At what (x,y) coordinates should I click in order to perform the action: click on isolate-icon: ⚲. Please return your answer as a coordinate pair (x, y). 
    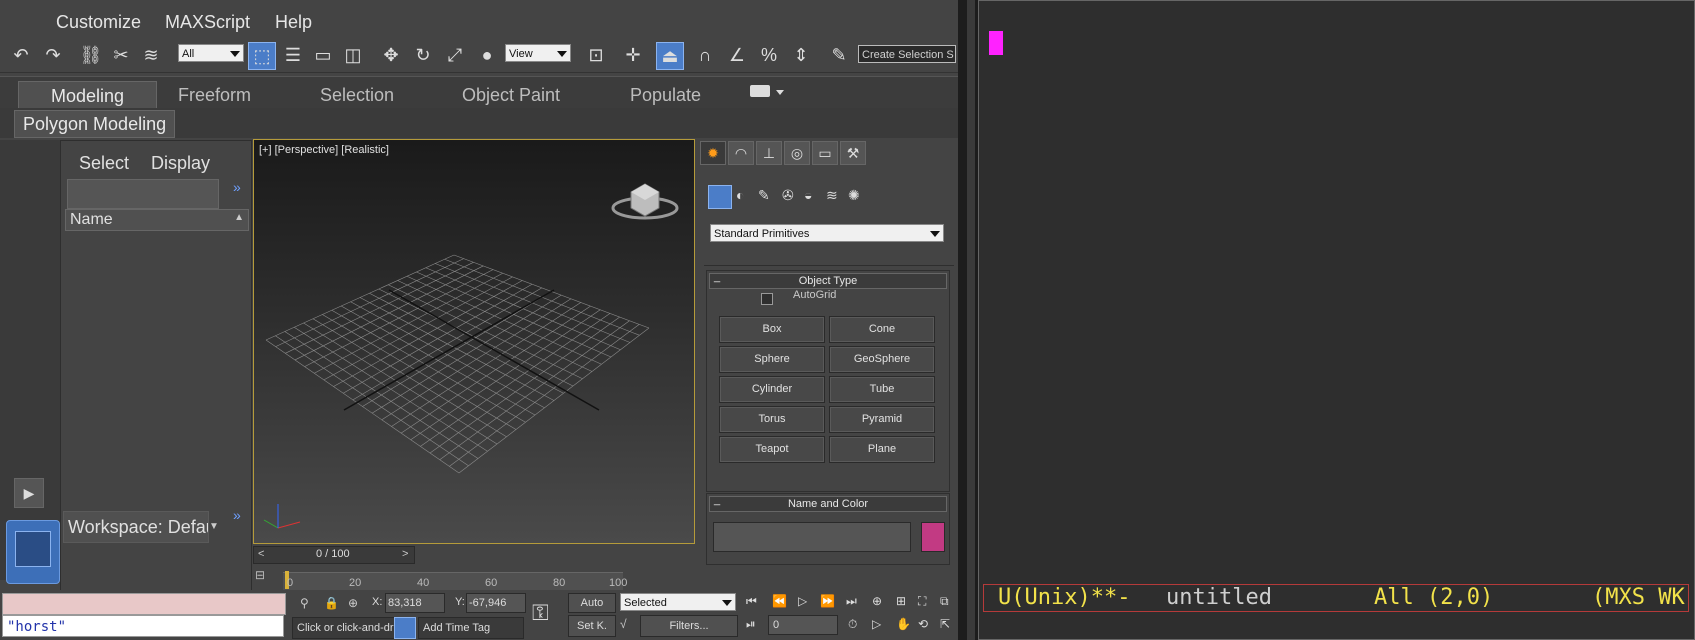
    Looking at the image, I should click on (304, 603).